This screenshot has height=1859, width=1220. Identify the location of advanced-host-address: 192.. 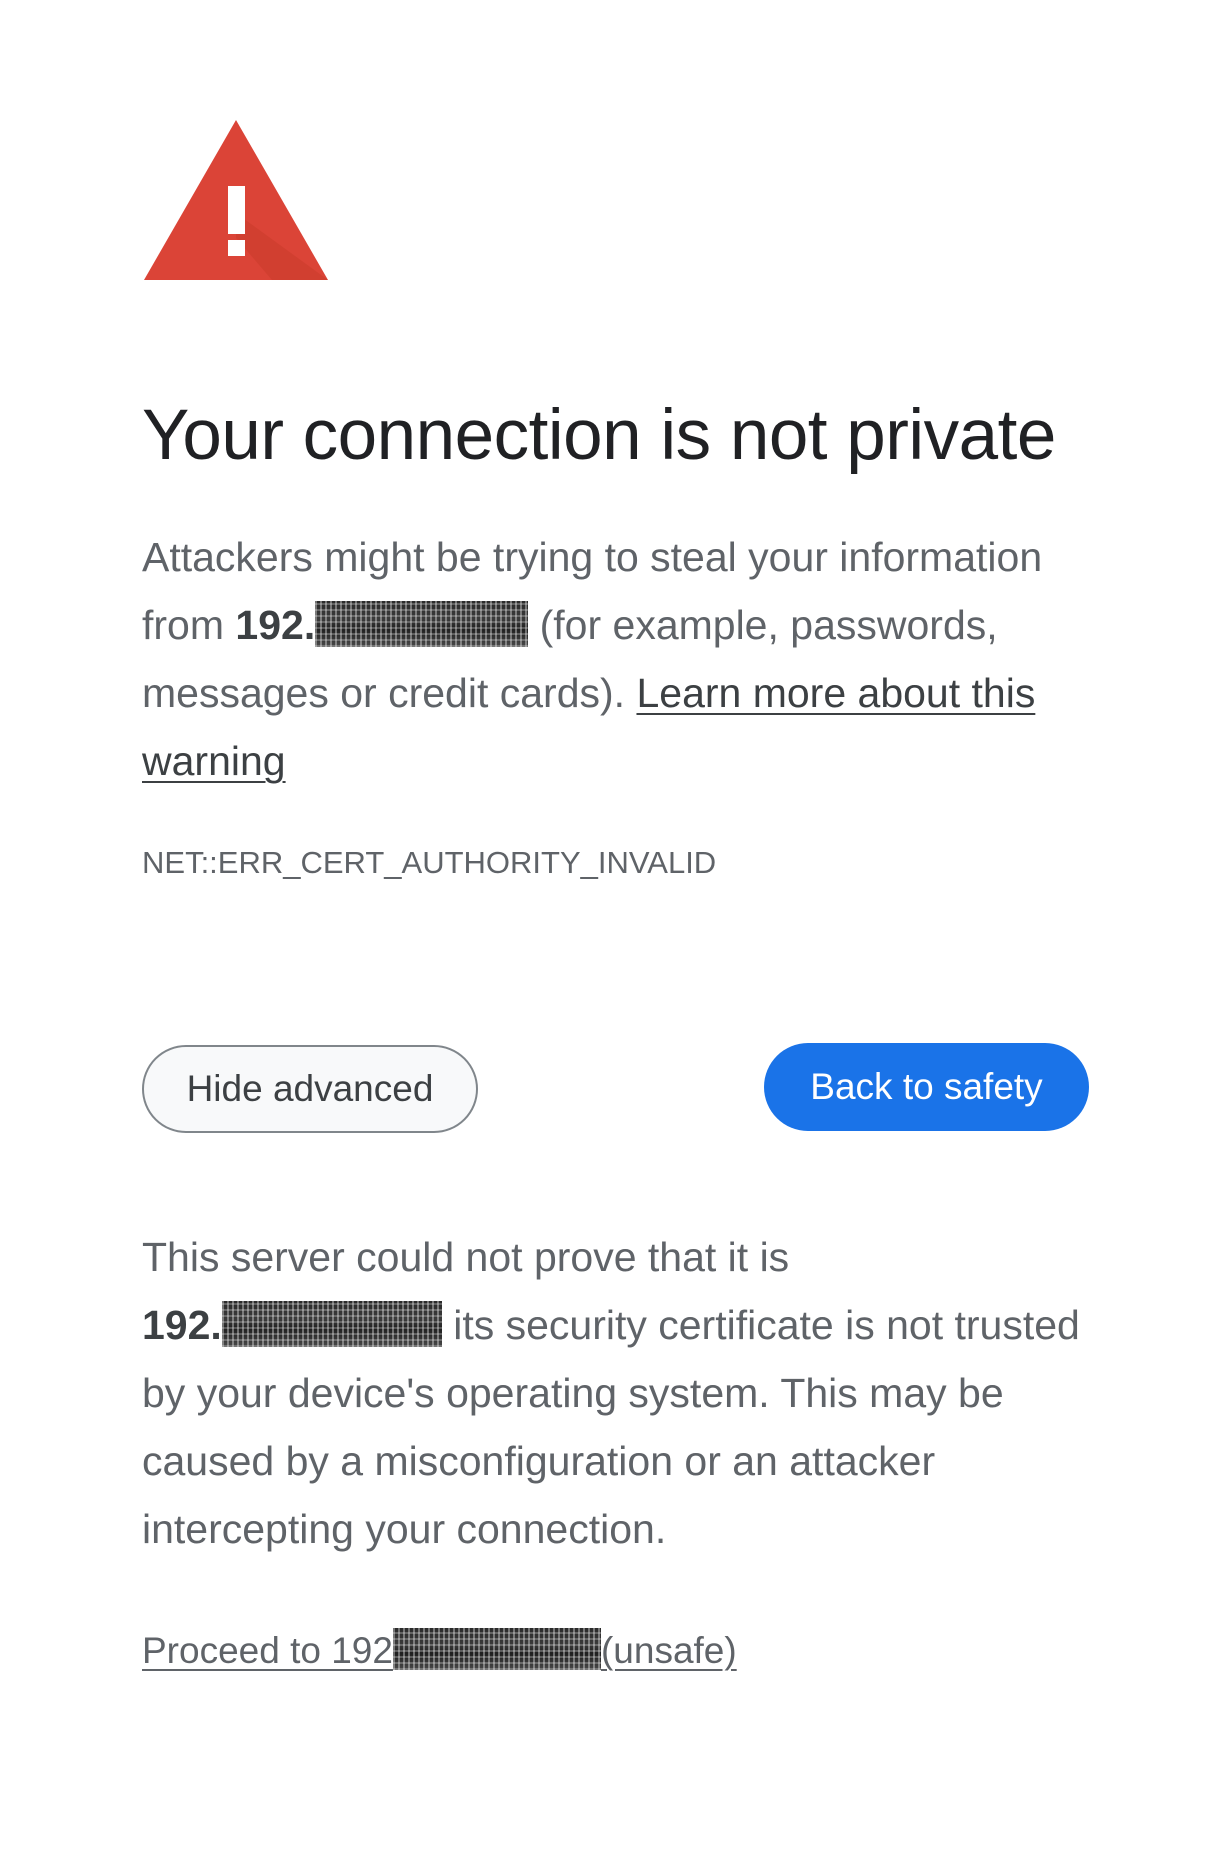
(182, 1325).